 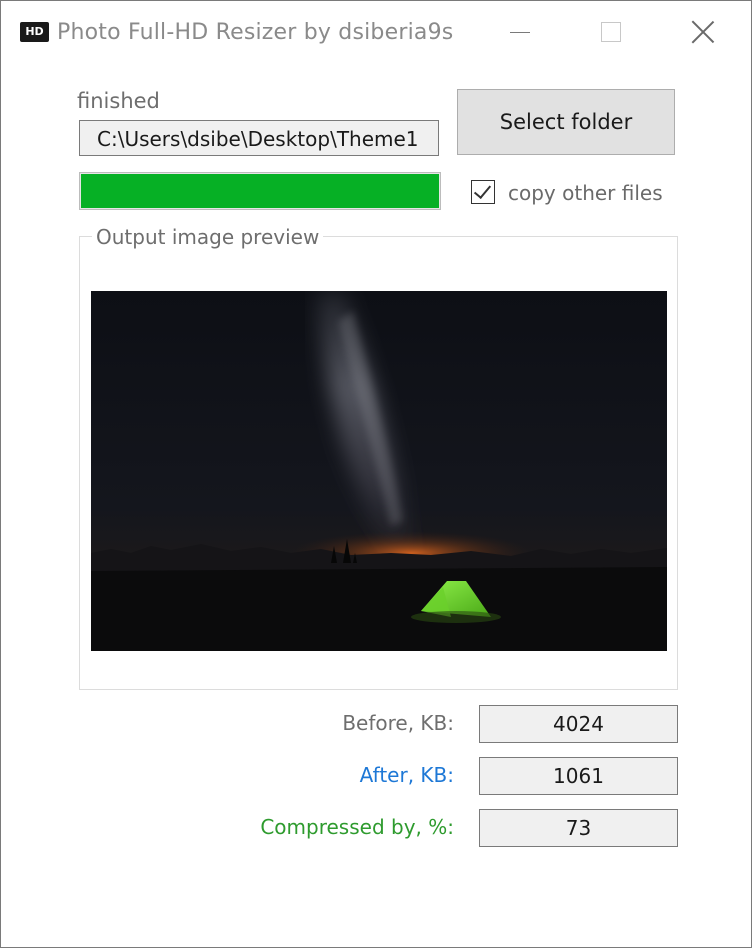 I want to click on after-kb-value: 1061, so click(x=578, y=776).